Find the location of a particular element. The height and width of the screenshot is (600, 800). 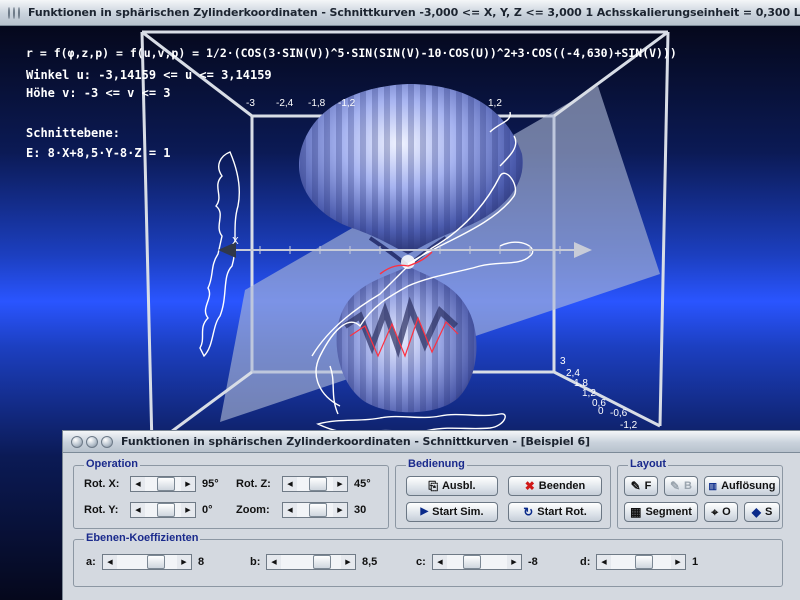

ausbl-button: ⎘ Ausbl. is located at coordinates (452, 486).